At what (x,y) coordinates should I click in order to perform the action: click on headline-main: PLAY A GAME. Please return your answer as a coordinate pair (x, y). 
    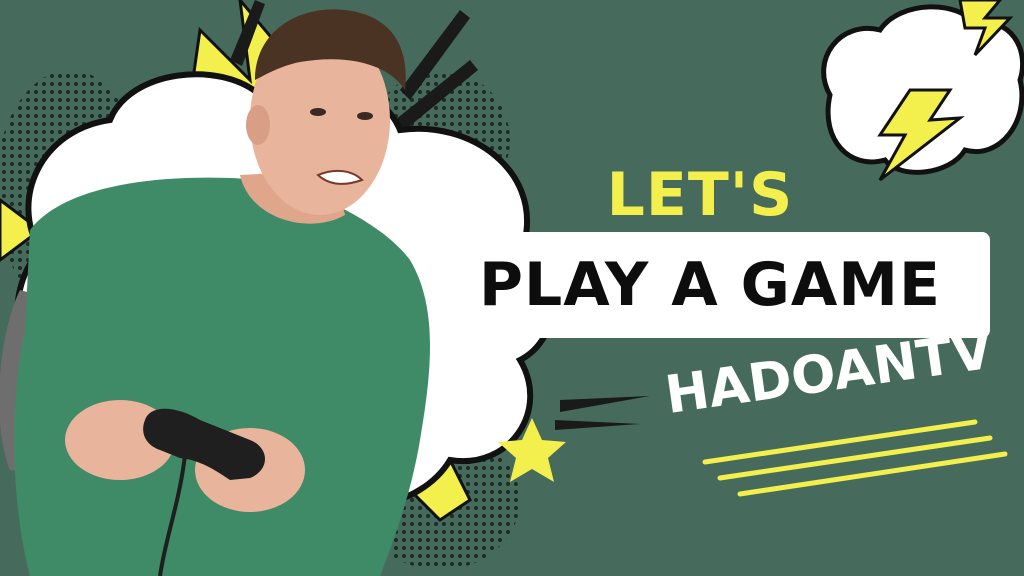
    Looking at the image, I should click on (710, 285).